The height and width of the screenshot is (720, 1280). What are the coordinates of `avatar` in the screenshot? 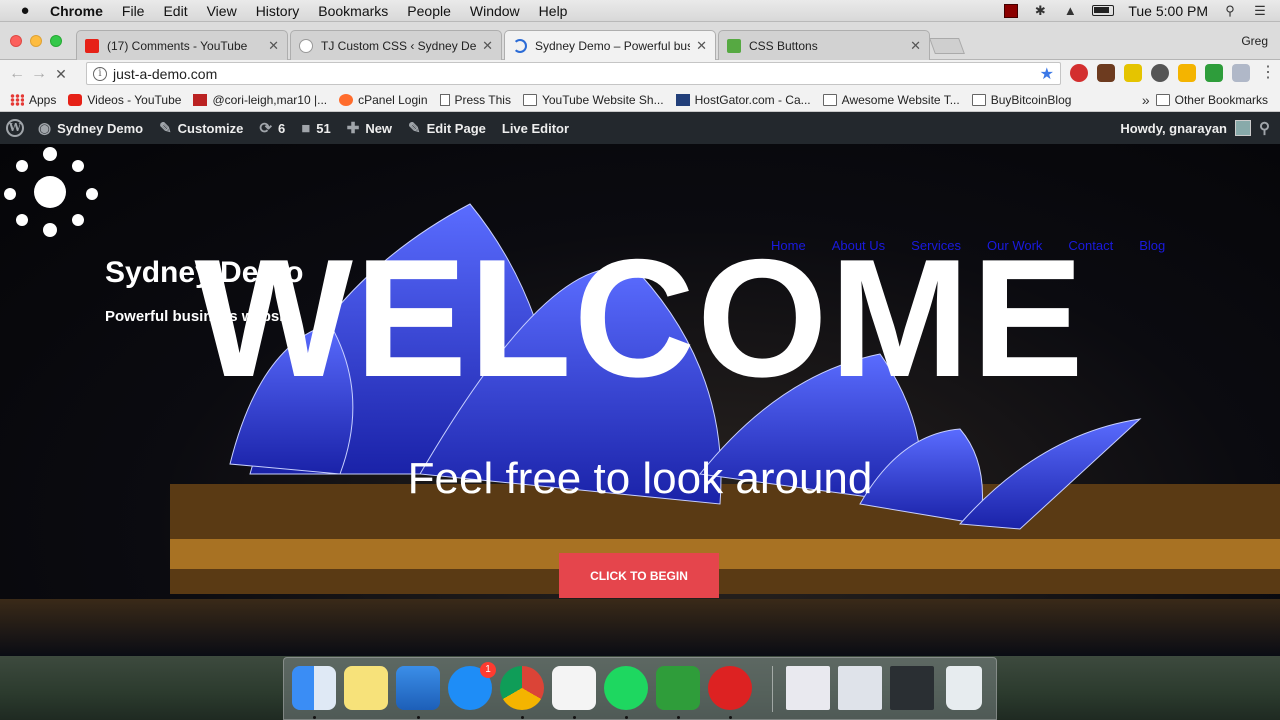 It's located at (1243, 128).